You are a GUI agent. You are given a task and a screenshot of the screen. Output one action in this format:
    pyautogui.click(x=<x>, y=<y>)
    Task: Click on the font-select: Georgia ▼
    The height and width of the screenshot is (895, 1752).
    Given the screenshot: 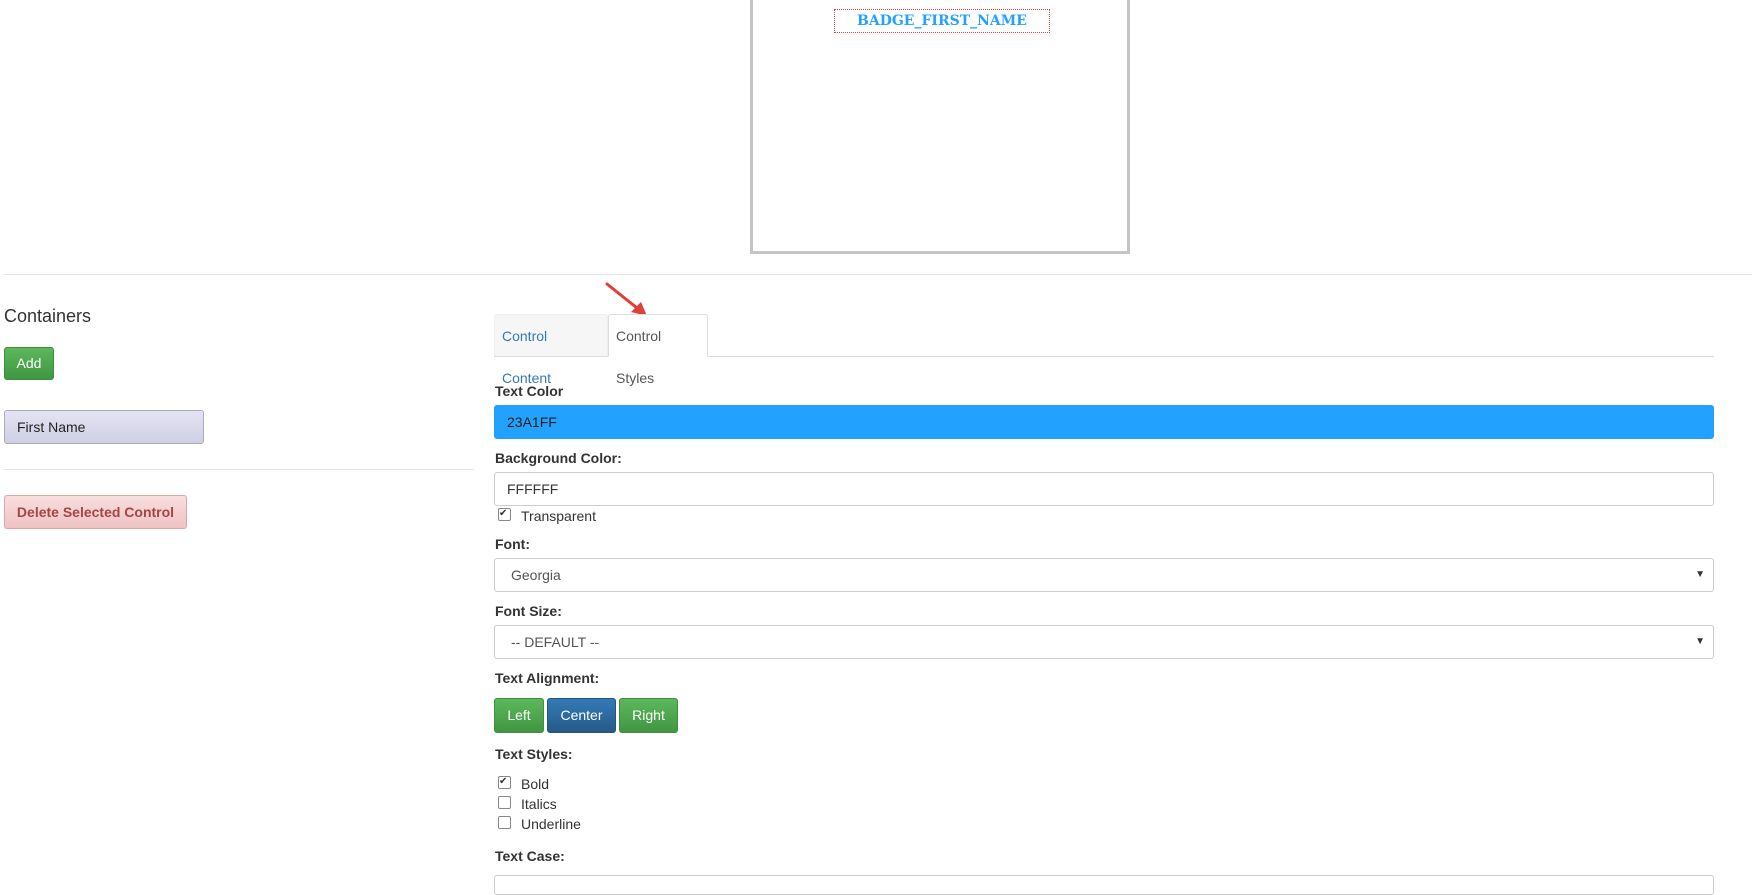 What is the action you would take?
    pyautogui.click(x=1104, y=575)
    